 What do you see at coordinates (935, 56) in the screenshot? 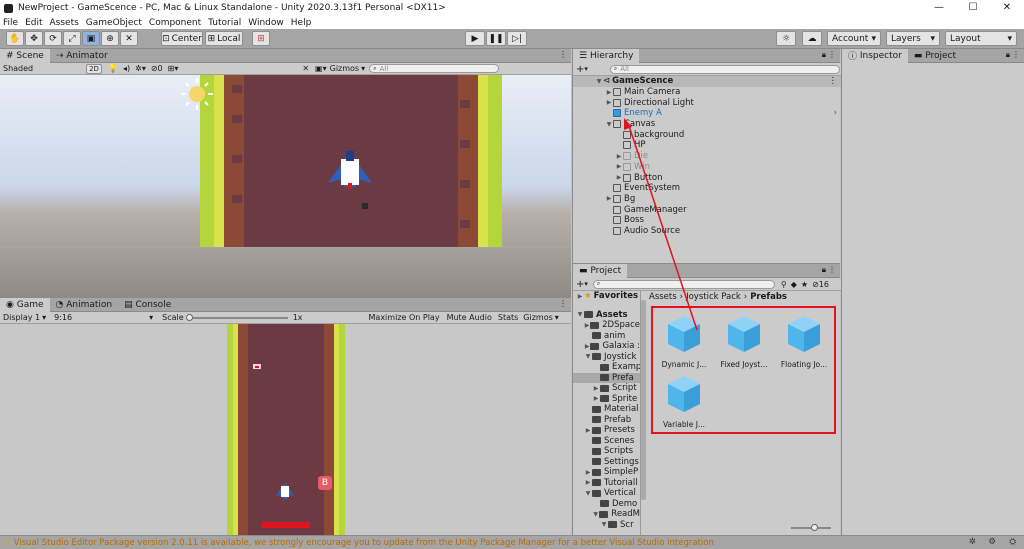
I see `tab-project-secondary: ▬ Project` at bounding box center [935, 56].